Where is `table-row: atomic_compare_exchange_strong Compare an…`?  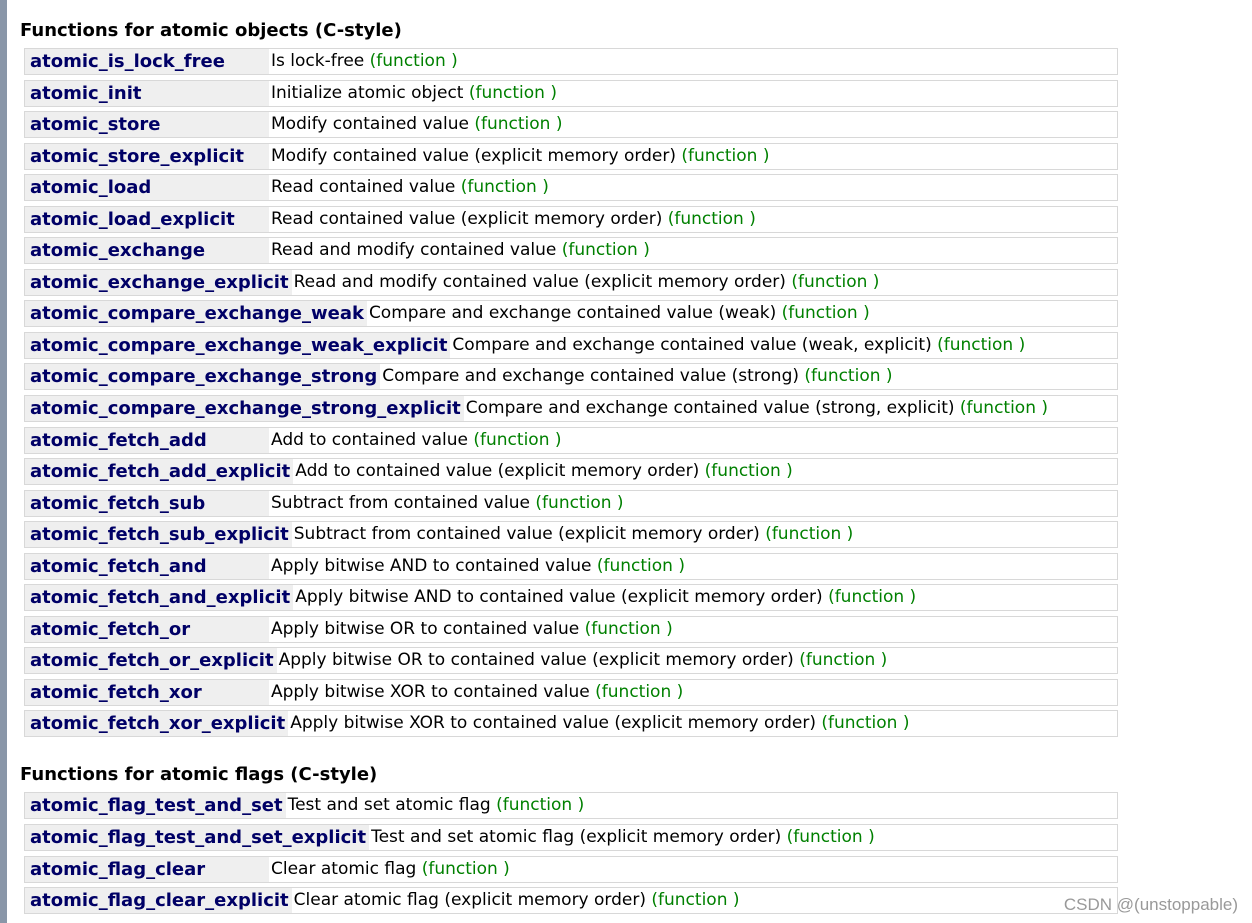
table-row: atomic_compare_exchange_strong Compare an… is located at coordinates (571, 377).